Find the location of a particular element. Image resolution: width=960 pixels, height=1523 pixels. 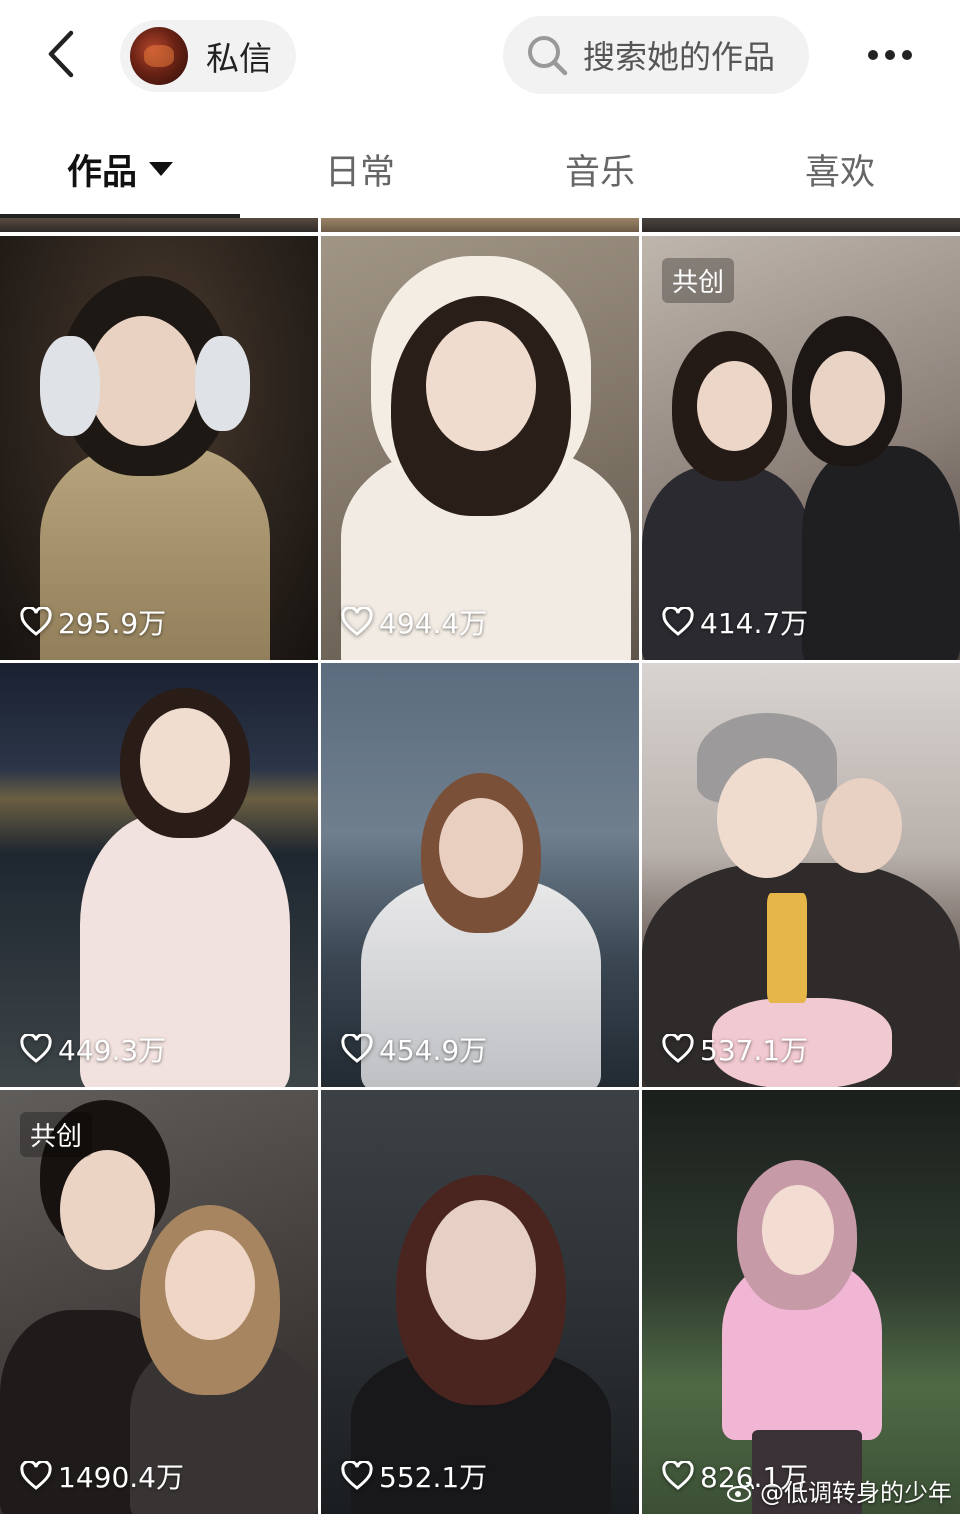

like-count: 552.1万 is located at coordinates (414, 1476).